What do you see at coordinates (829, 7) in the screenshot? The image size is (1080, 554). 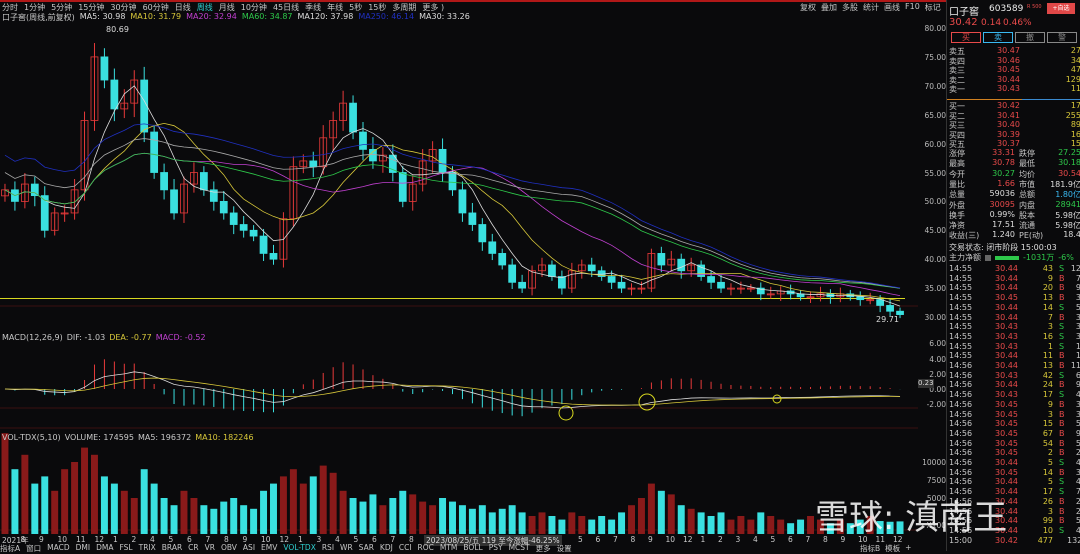 I see `tool-button: 叠加` at bounding box center [829, 7].